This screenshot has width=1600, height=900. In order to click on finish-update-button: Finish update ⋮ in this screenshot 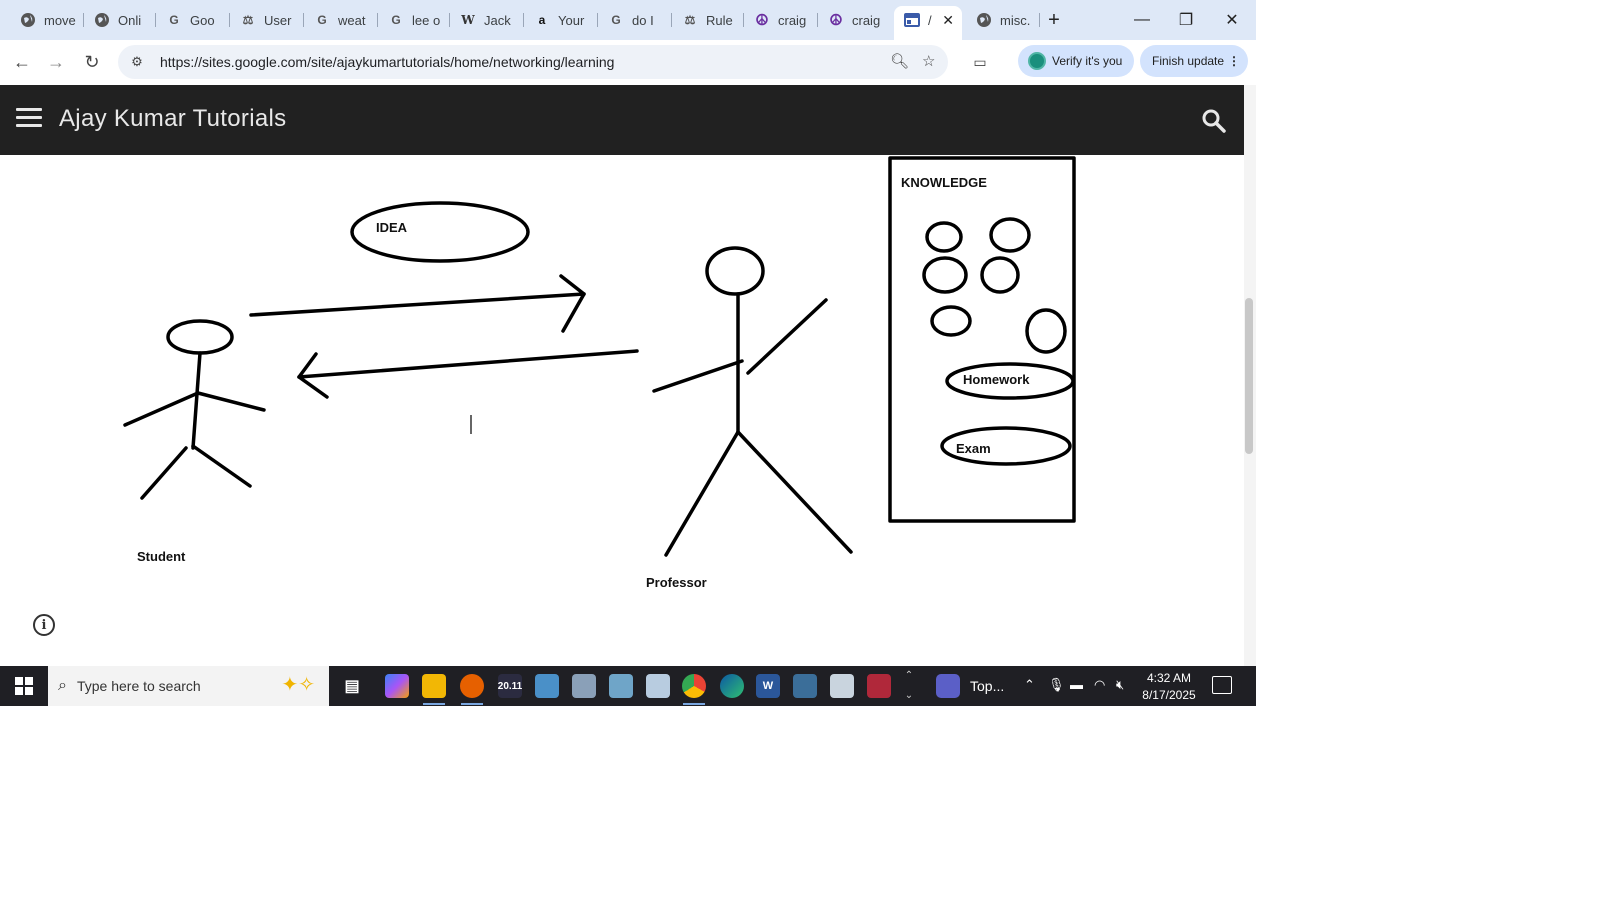, I will do `click(1194, 61)`.